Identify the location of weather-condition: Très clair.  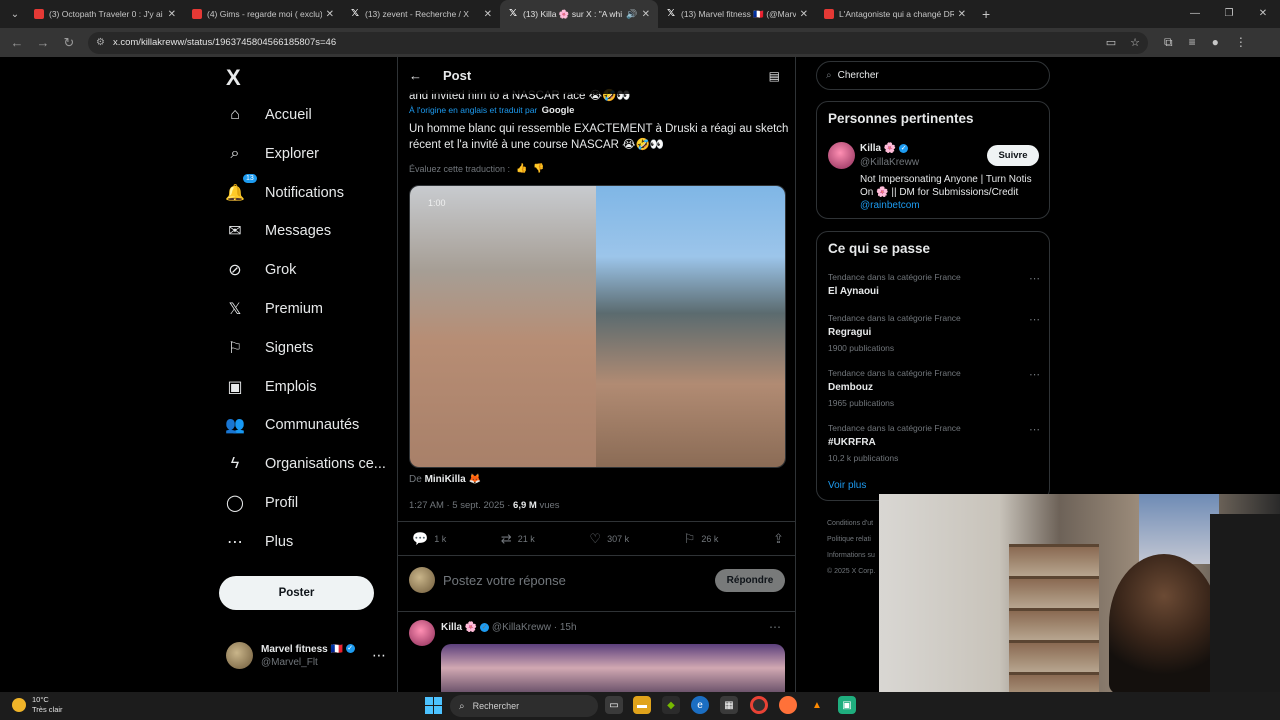
(47, 709).